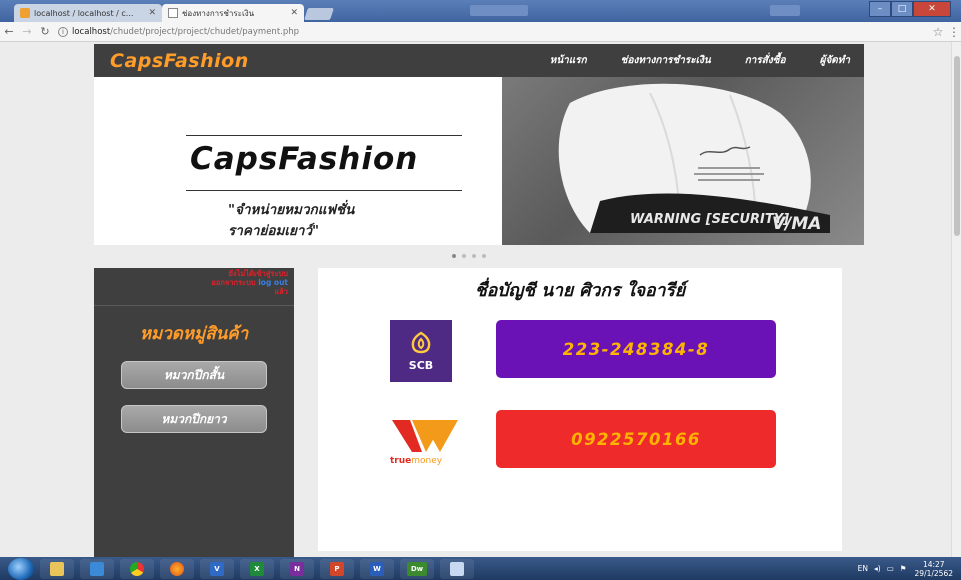 This screenshot has width=961, height=580. What do you see at coordinates (890, 568) in the screenshot?
I see `network-icon: ▭` at bounding box center [890, 568].